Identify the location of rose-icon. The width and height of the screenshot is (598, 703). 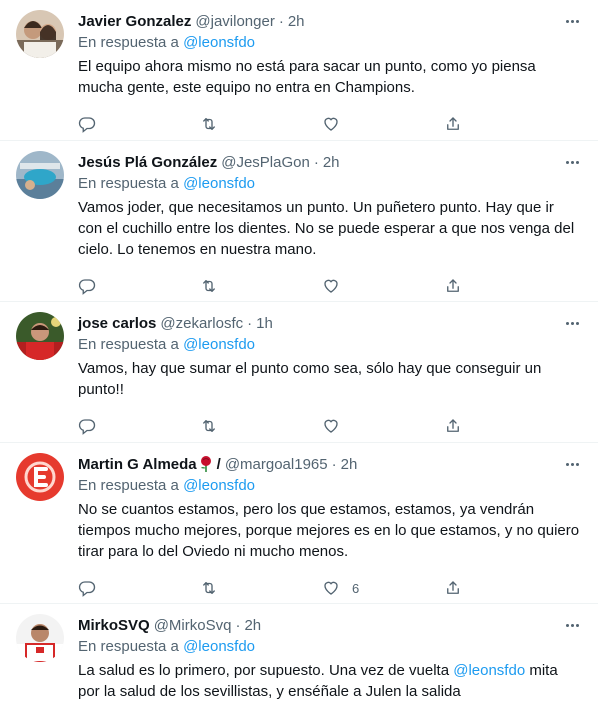
(205, 464).